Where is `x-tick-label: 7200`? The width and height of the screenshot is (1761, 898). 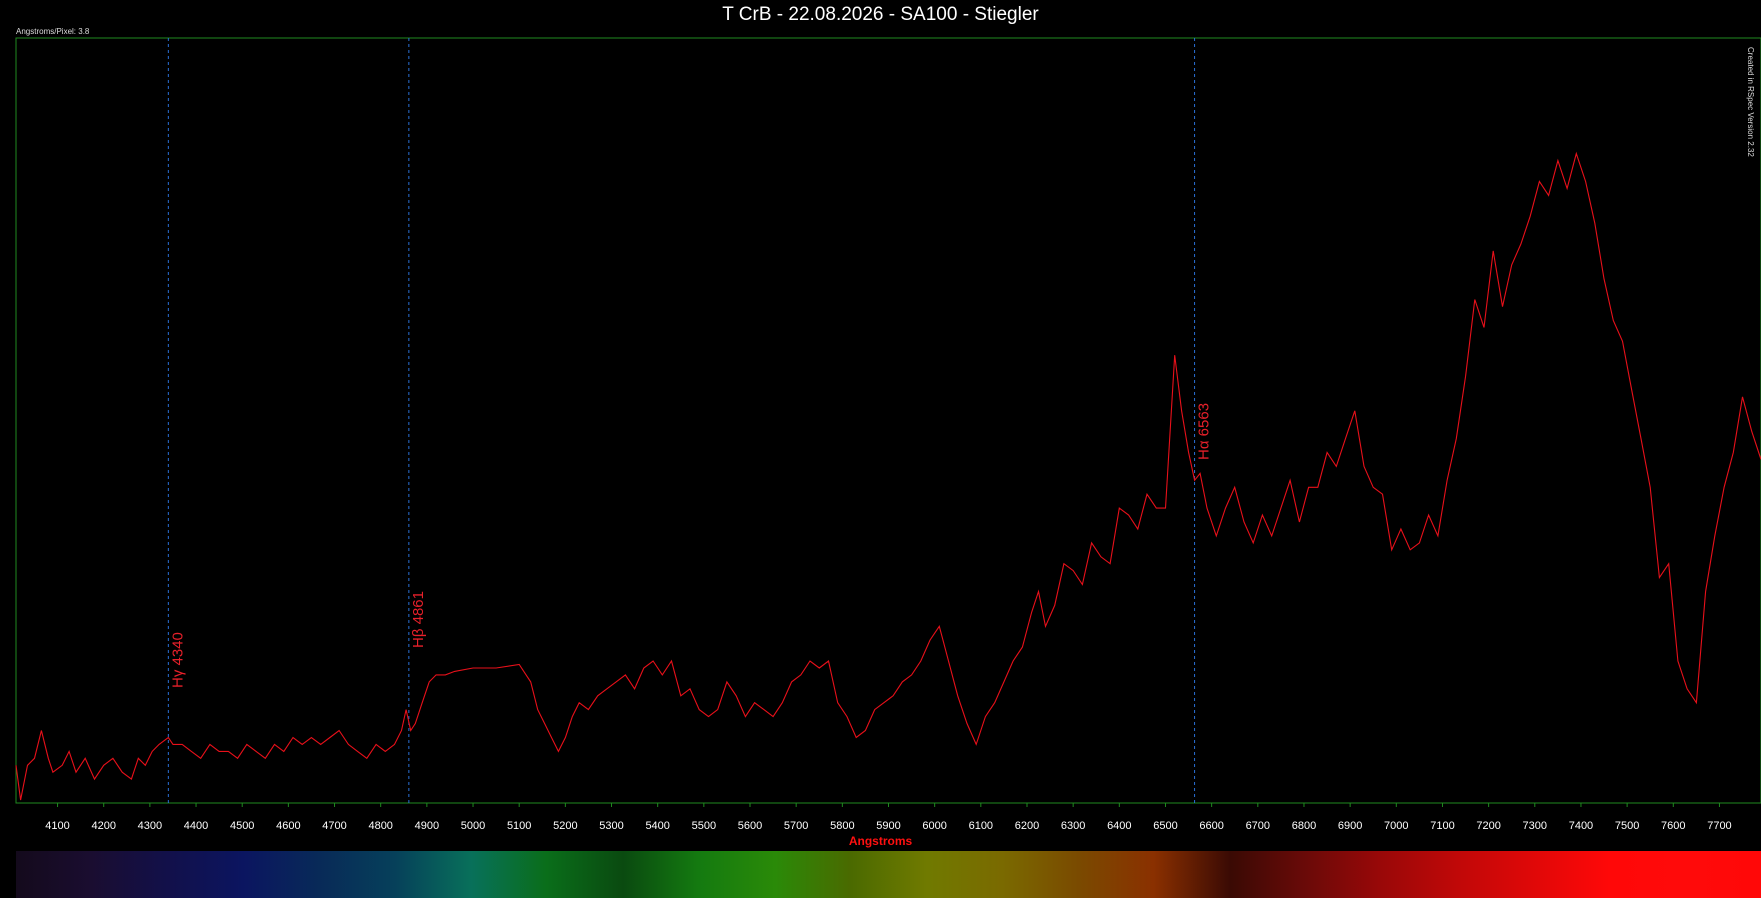 x-tick-label: 7200 is located at coordinates (1488, 826).